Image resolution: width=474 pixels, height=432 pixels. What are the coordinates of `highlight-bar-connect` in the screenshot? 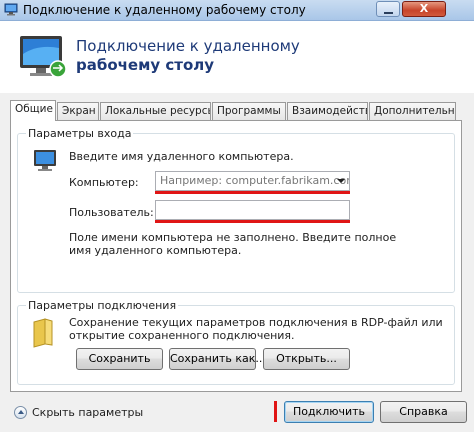 It's located at (275, 411).